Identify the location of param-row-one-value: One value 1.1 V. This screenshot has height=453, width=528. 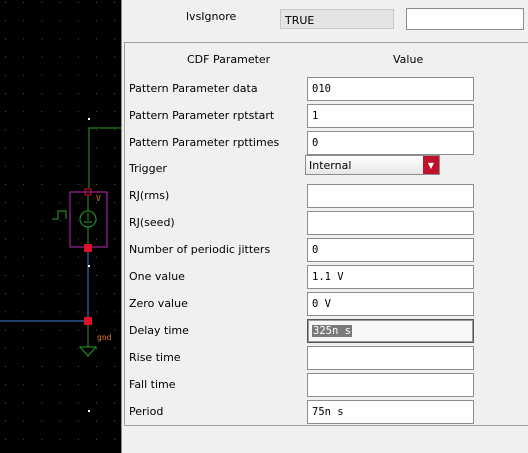
(326, 277).